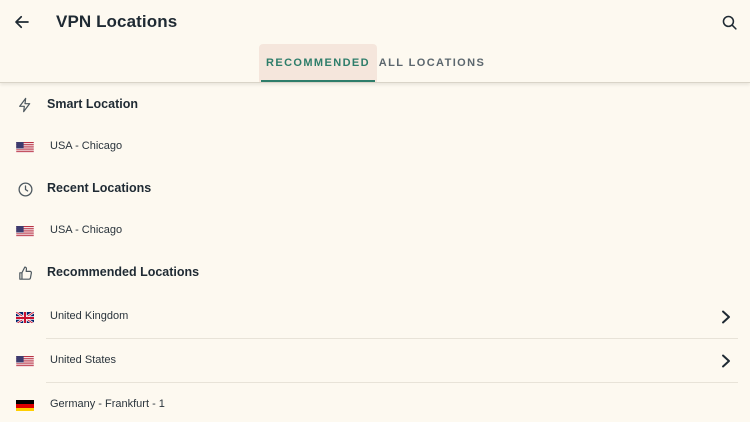 The width and height of the screenshot is (750, 422). What do you see at coordinates (83, 360) in the screenshot?
I see `location-label: United States` at bounding box center [83, 360].